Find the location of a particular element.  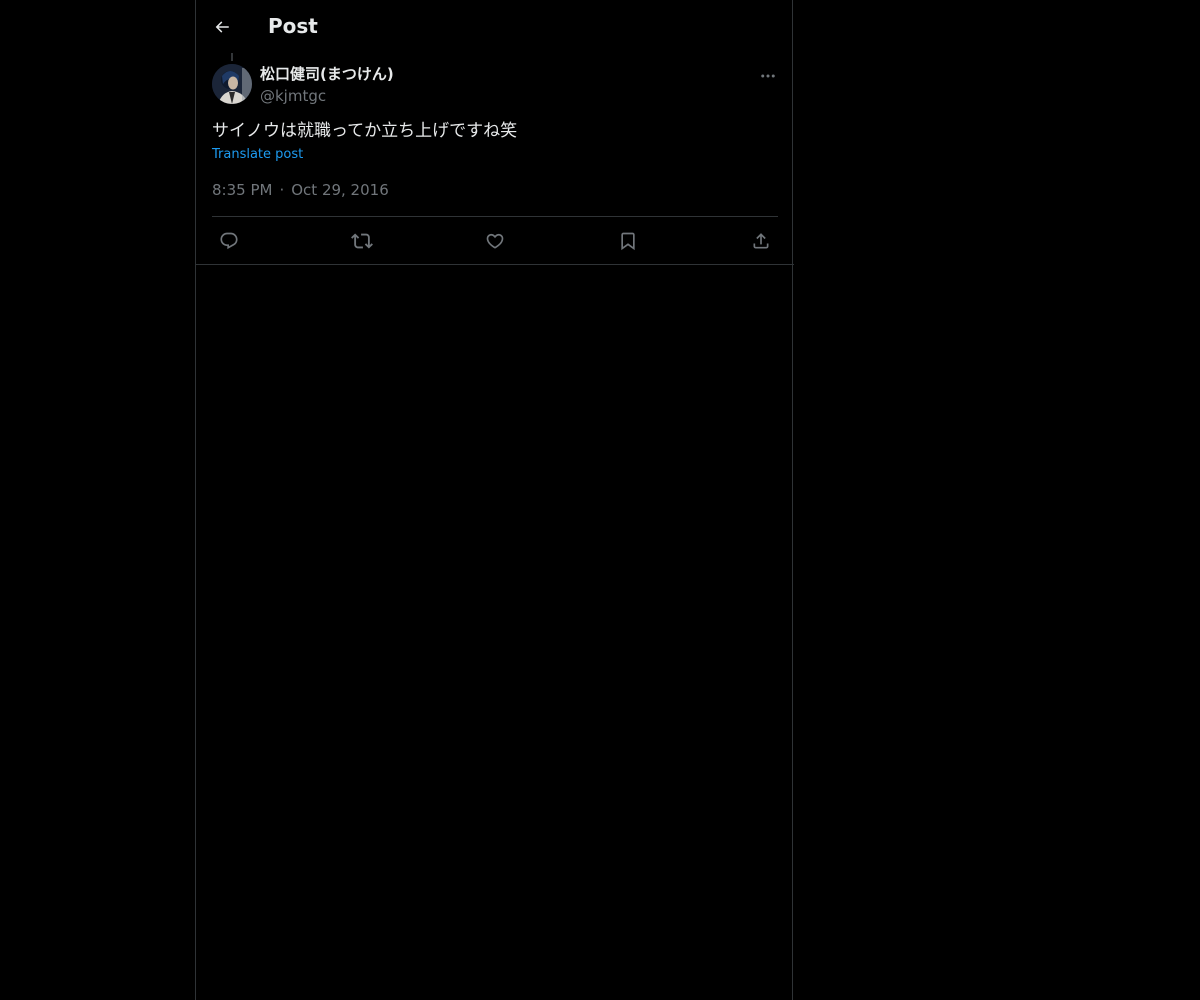

header: Post is located at coordinates (495, 26).